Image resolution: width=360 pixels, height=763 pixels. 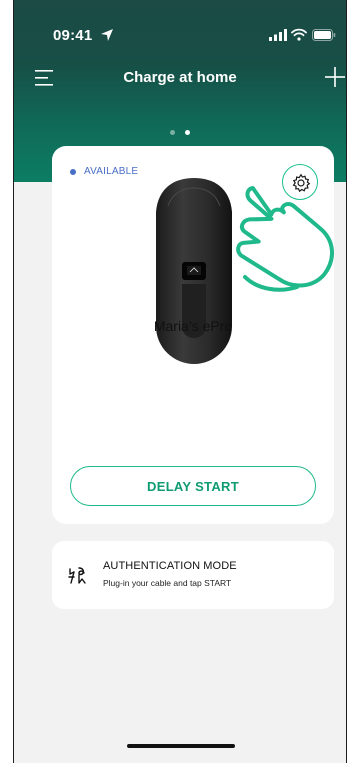 I want to click on charger-status: AVAILABLE, so click(x=104, y=171).